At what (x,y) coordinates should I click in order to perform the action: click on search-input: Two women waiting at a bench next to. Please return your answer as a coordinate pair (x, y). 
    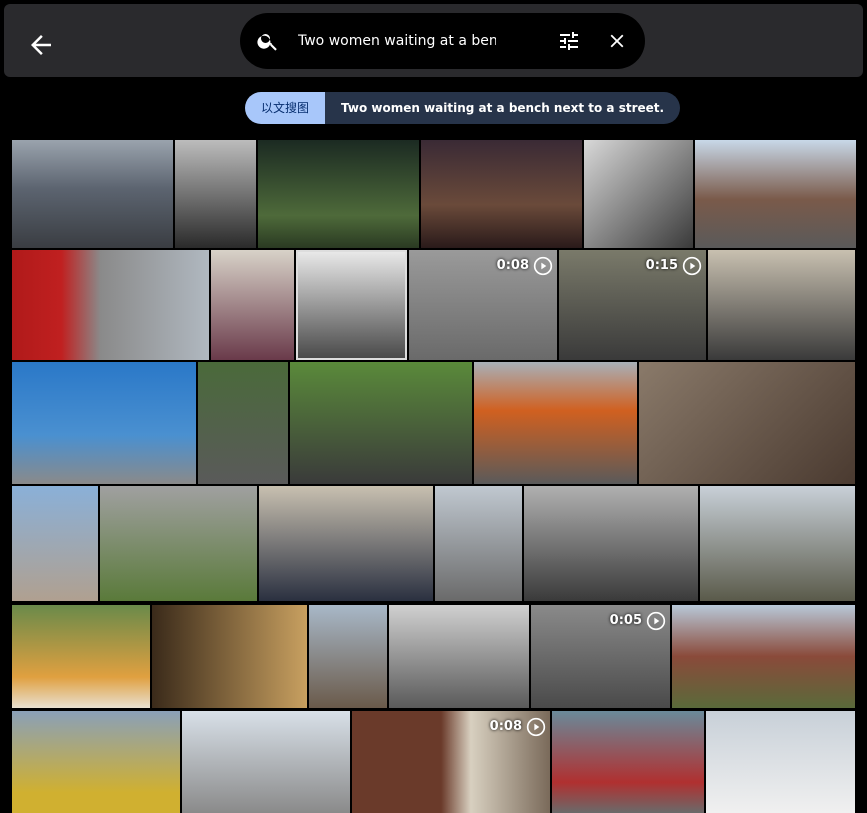
    Looking at the image, I should click on (397, 41).